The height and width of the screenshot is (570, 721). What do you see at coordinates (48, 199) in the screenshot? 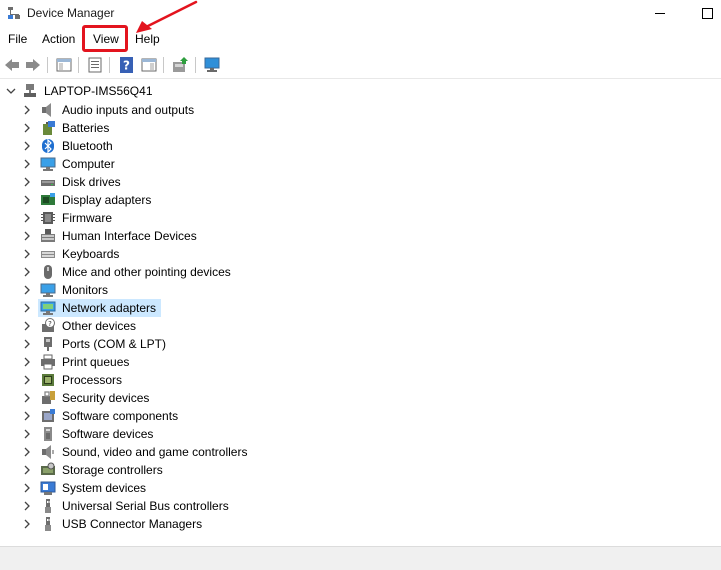
I see `display-adapter-icon` at bounding box center [48, 199].